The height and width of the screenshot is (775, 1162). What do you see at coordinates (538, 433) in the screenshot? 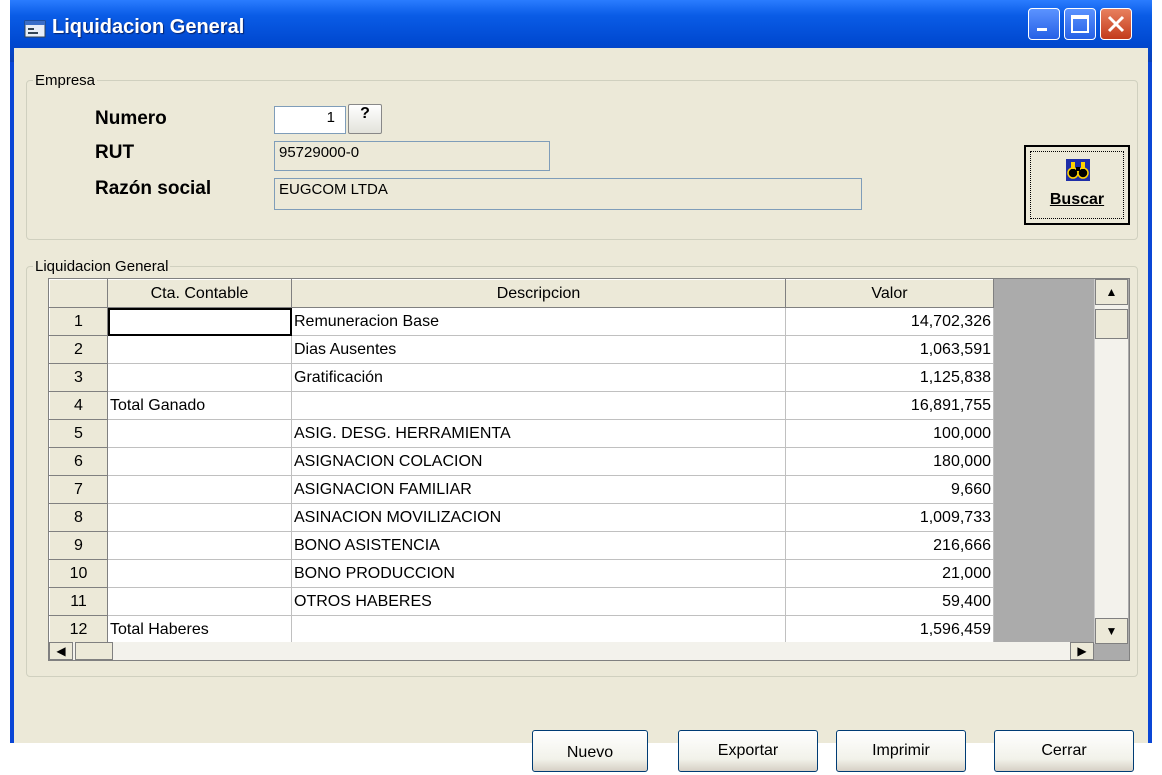
I see `descripcion-cell: ASIG. DESG. HERRAMIENTA` at bounding box center [538, 433].